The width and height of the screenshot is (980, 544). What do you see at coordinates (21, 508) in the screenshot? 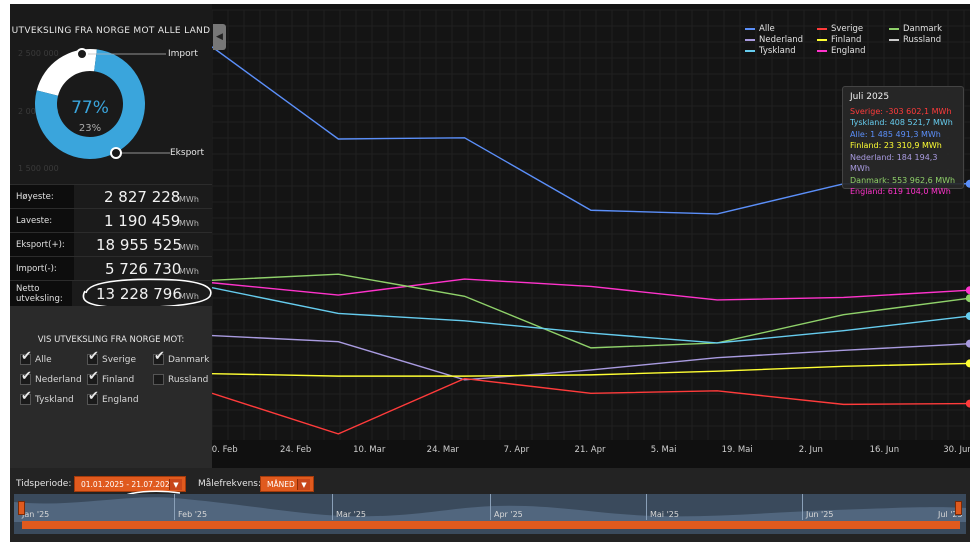
I see `timeline-handle-left` at bounding box center [21, 508].